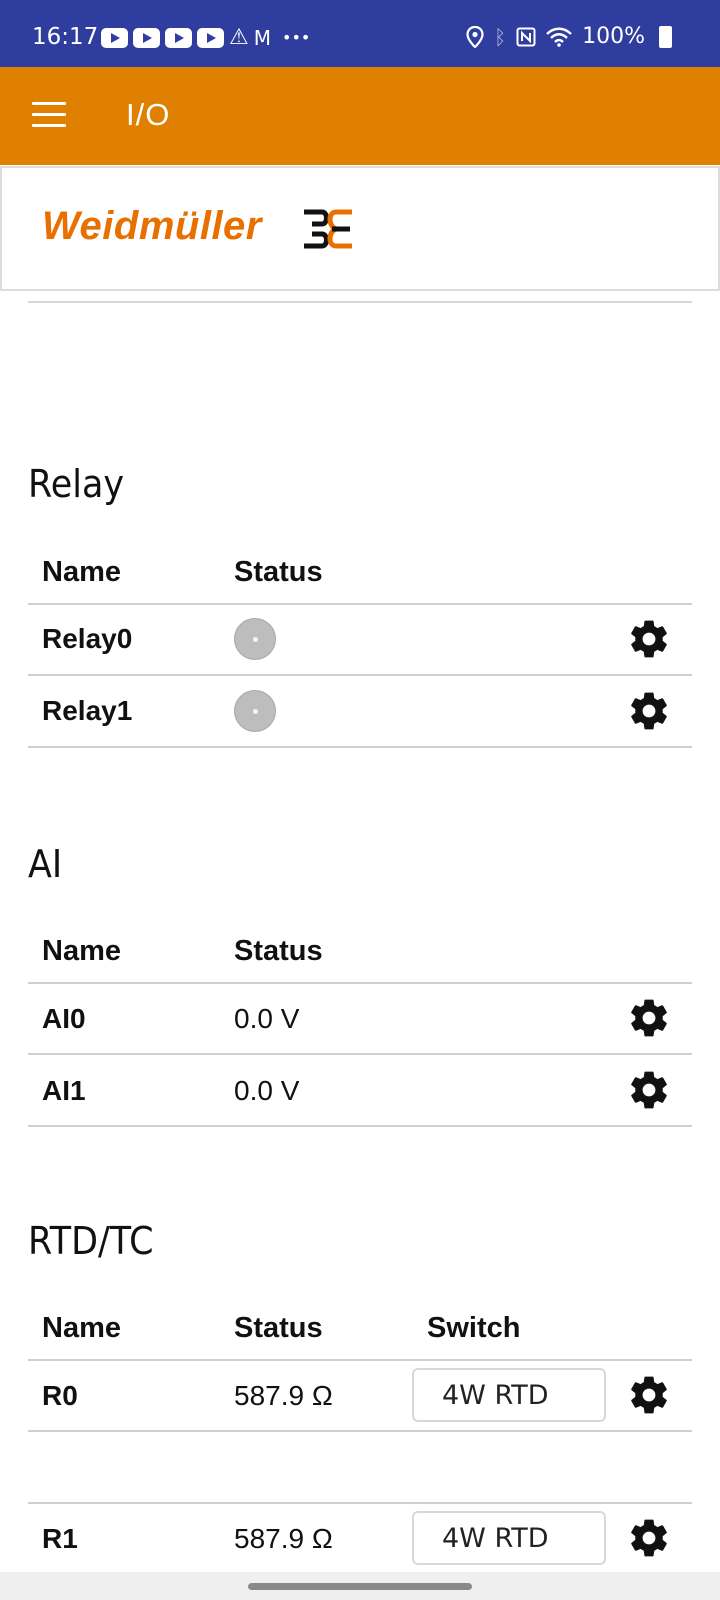 The image size is (720, 1600). Describe the element at coordinates (64, 1018) in the screenshot. I see `ai-row-name: AI0` at that location.